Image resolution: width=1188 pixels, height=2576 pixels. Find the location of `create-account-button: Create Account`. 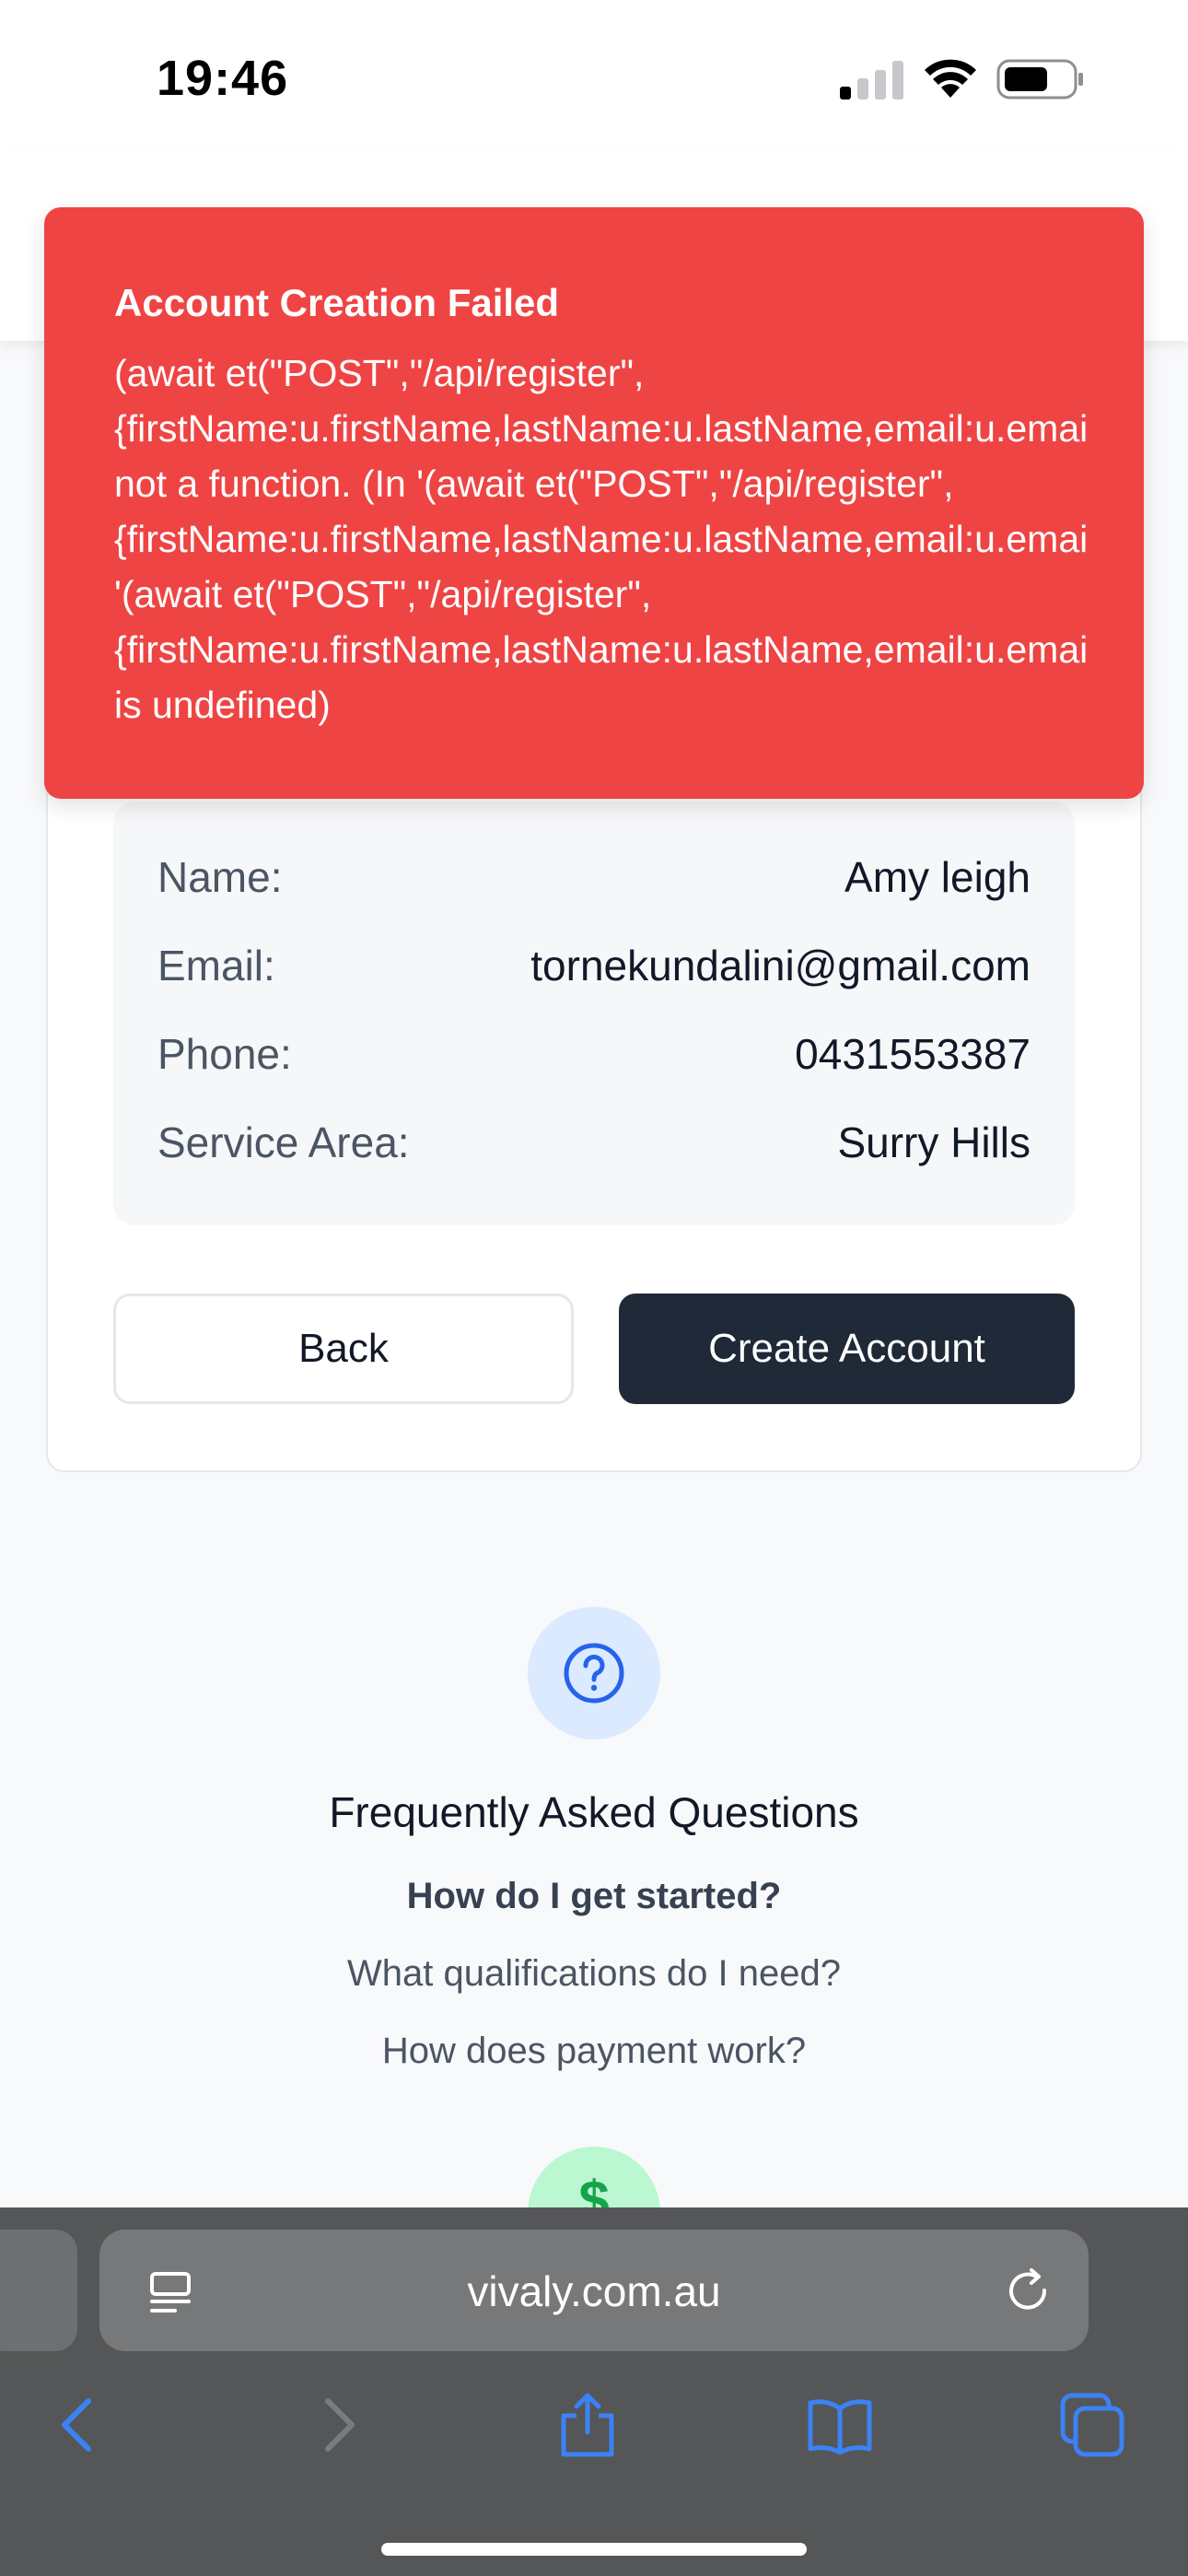

create-account-button: Create Account is located at coordinates (847, 1349).